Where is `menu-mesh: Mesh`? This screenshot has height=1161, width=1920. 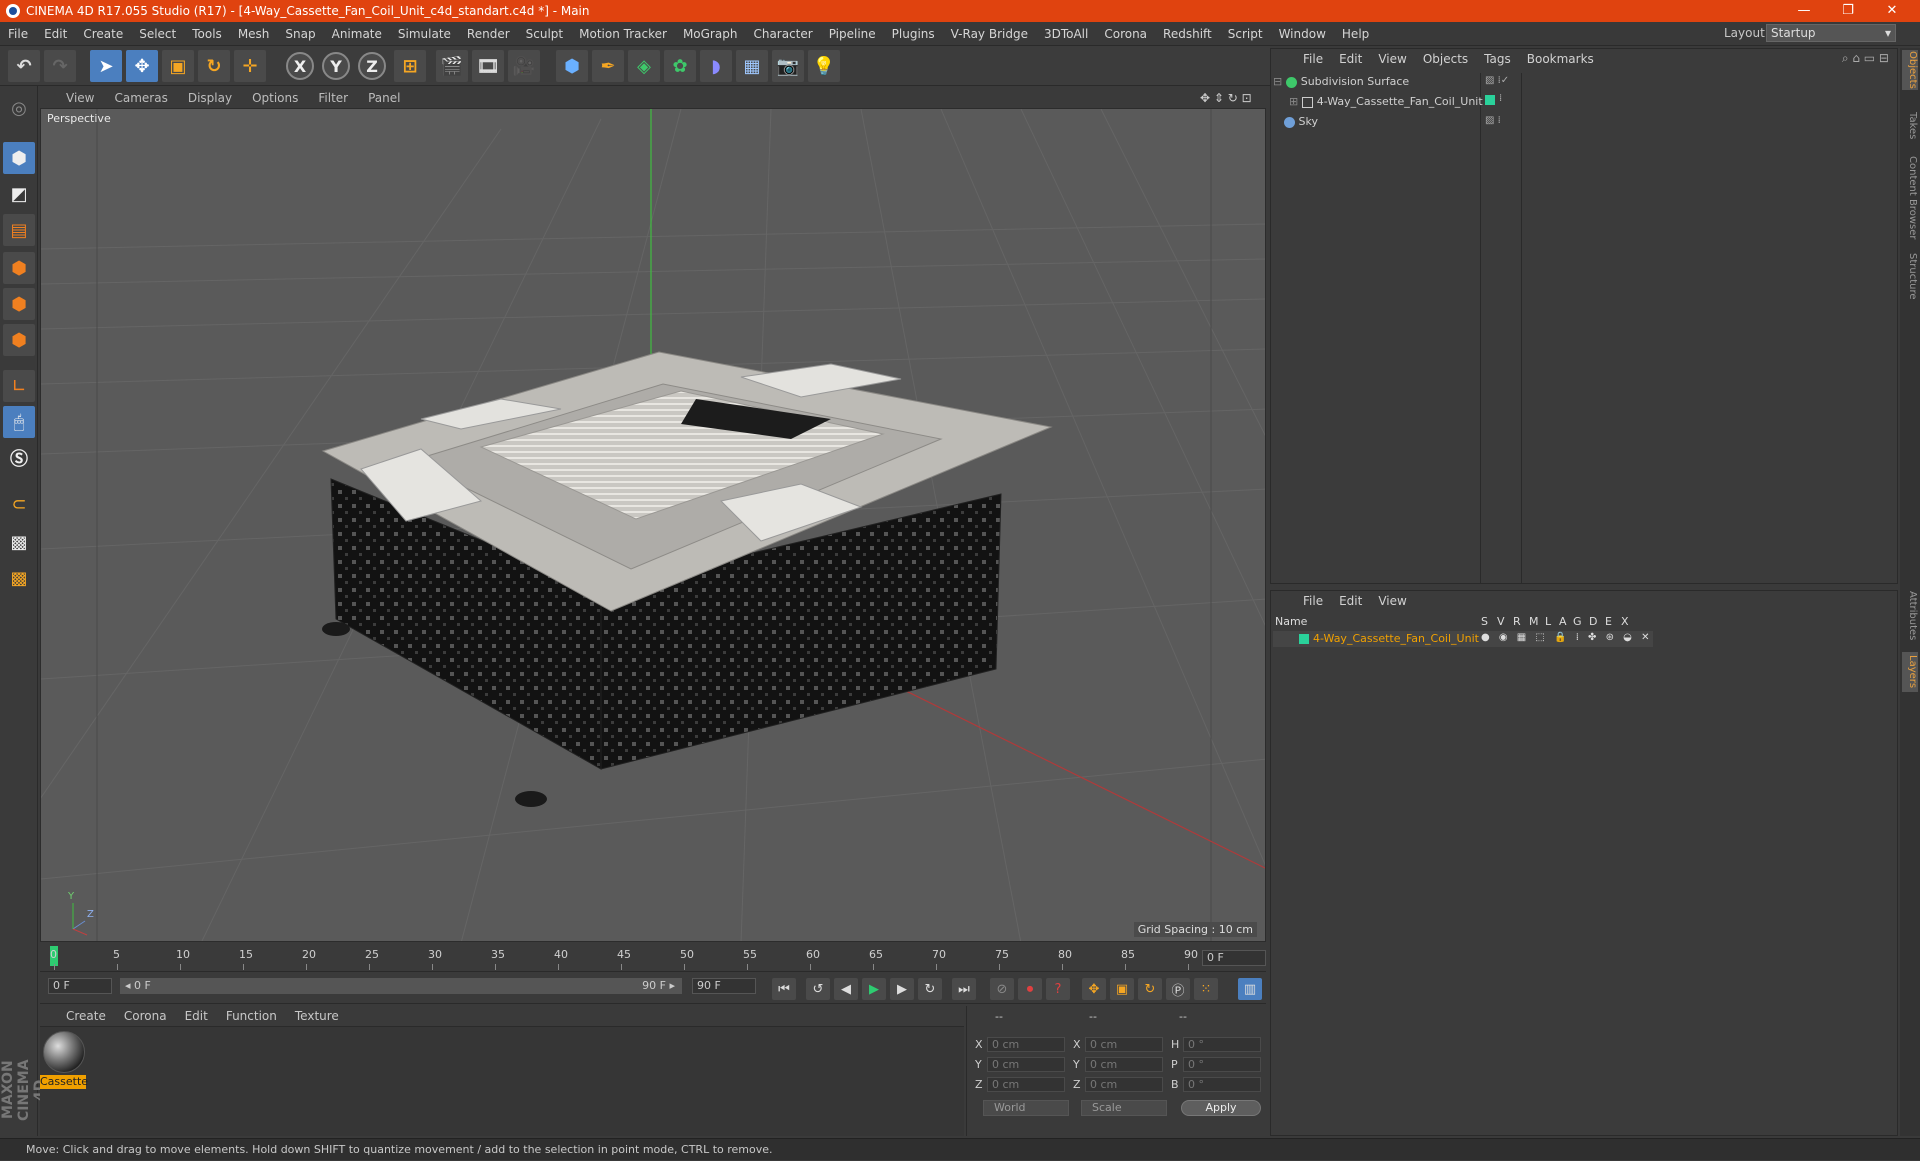 menu-mesh: Mesh is located at coordinates (254, 34).